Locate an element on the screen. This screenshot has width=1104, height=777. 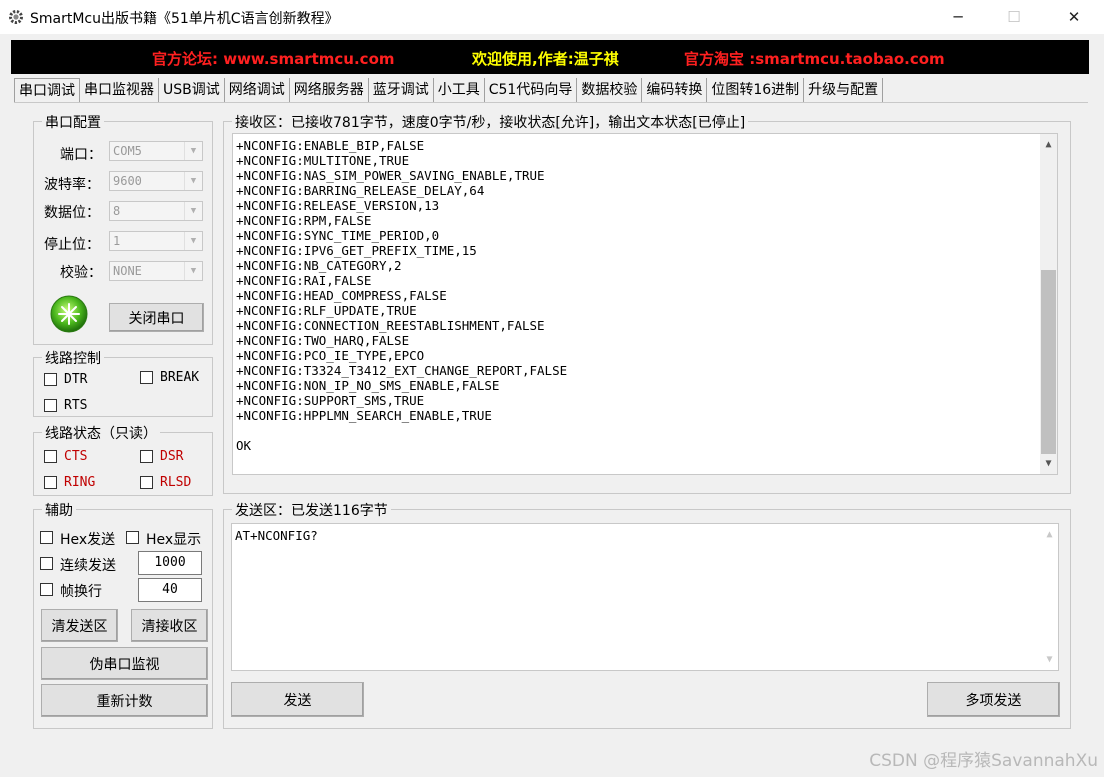
send-scrollbar: ▲ ▼ is located at coordinates (1049, 597).